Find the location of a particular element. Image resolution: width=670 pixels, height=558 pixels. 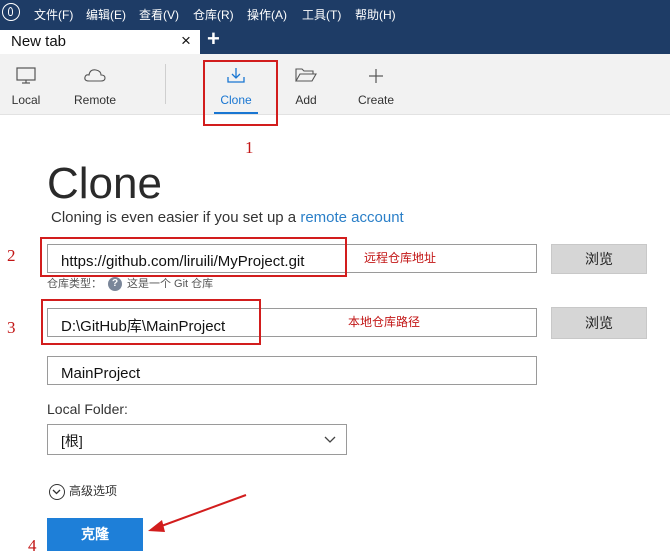

annotation-box-source is located at coordinates (193, 257).